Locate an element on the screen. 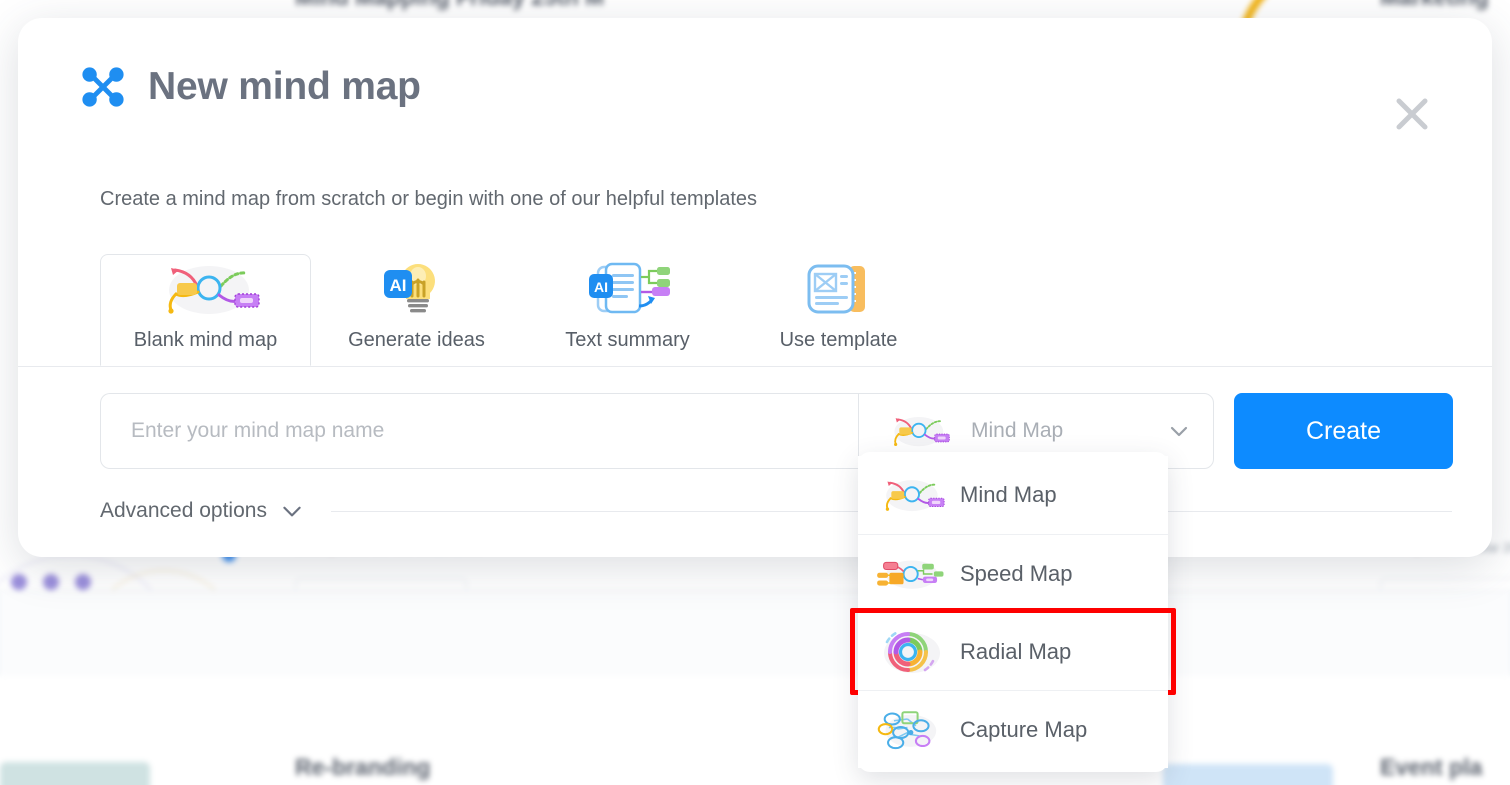 The height and width of the screenshot is (785, 1510). dropdown-option-label: Speed Map is located at coordinates (1016, 573).